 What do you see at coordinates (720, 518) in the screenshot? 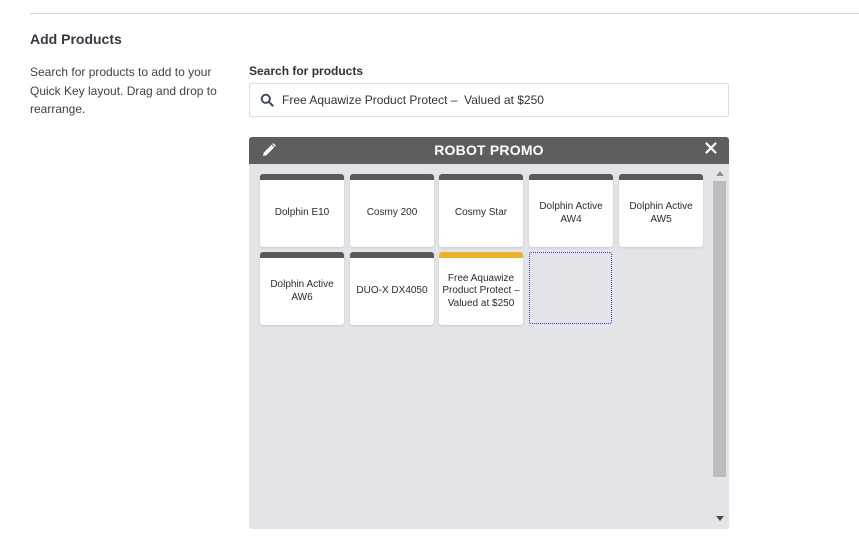
I see `scroll-down-icon` at bounding box center [720, 518].